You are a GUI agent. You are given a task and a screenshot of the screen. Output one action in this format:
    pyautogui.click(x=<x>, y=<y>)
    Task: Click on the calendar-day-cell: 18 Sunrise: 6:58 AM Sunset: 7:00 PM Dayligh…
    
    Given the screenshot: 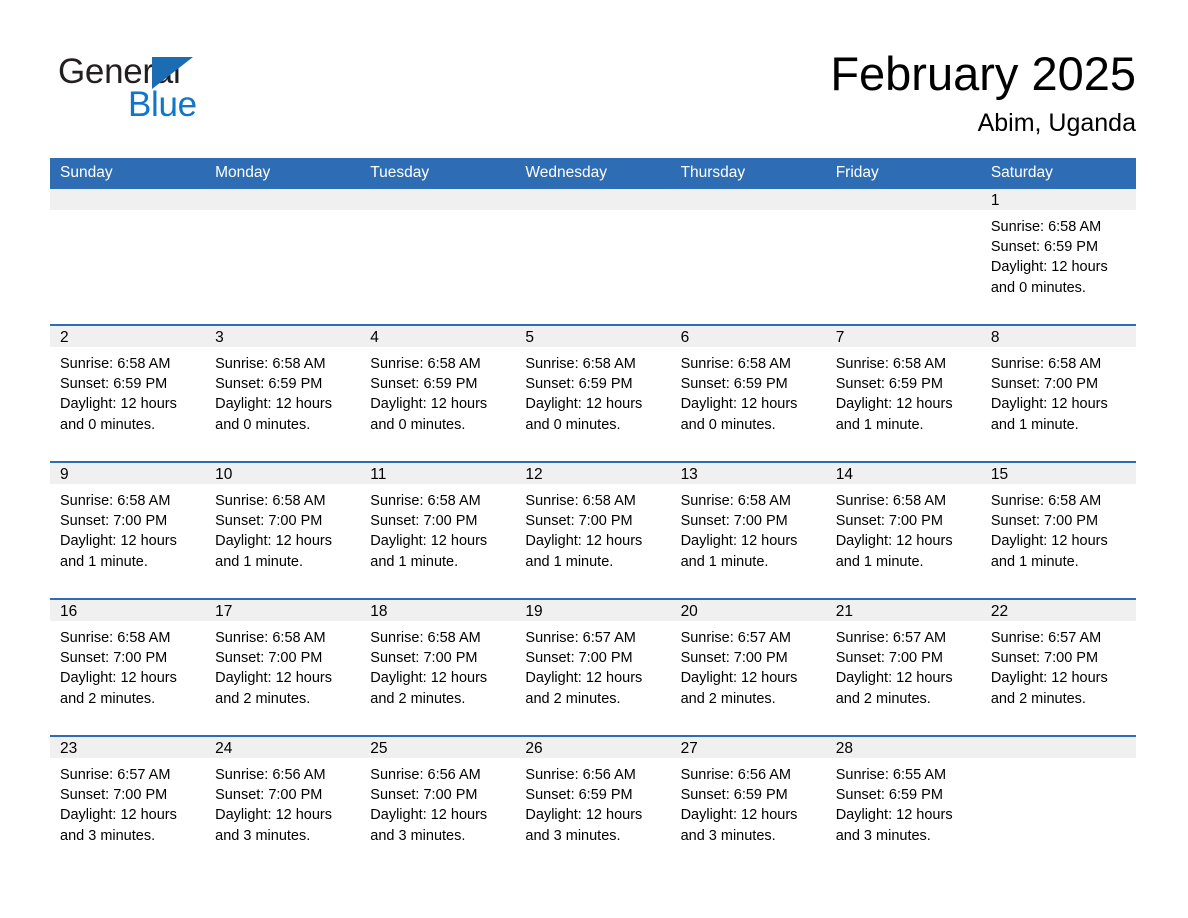 What is the action you would take?
    pyautogui.click(x=438, y=667)
    